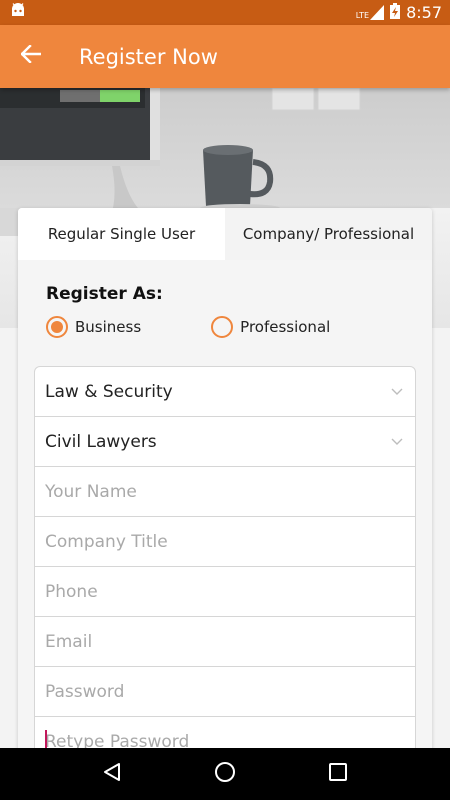 The height and width of the screenshot is (800, 450). I want to click on radio-unchecked-icon, so click(222, 327).